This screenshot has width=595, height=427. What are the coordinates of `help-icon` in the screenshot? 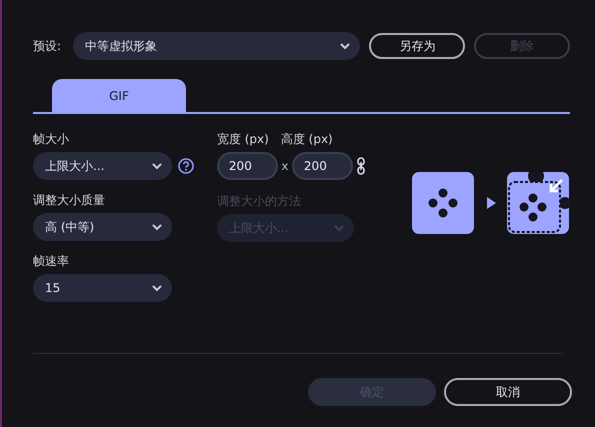 It's located at (186, 166).